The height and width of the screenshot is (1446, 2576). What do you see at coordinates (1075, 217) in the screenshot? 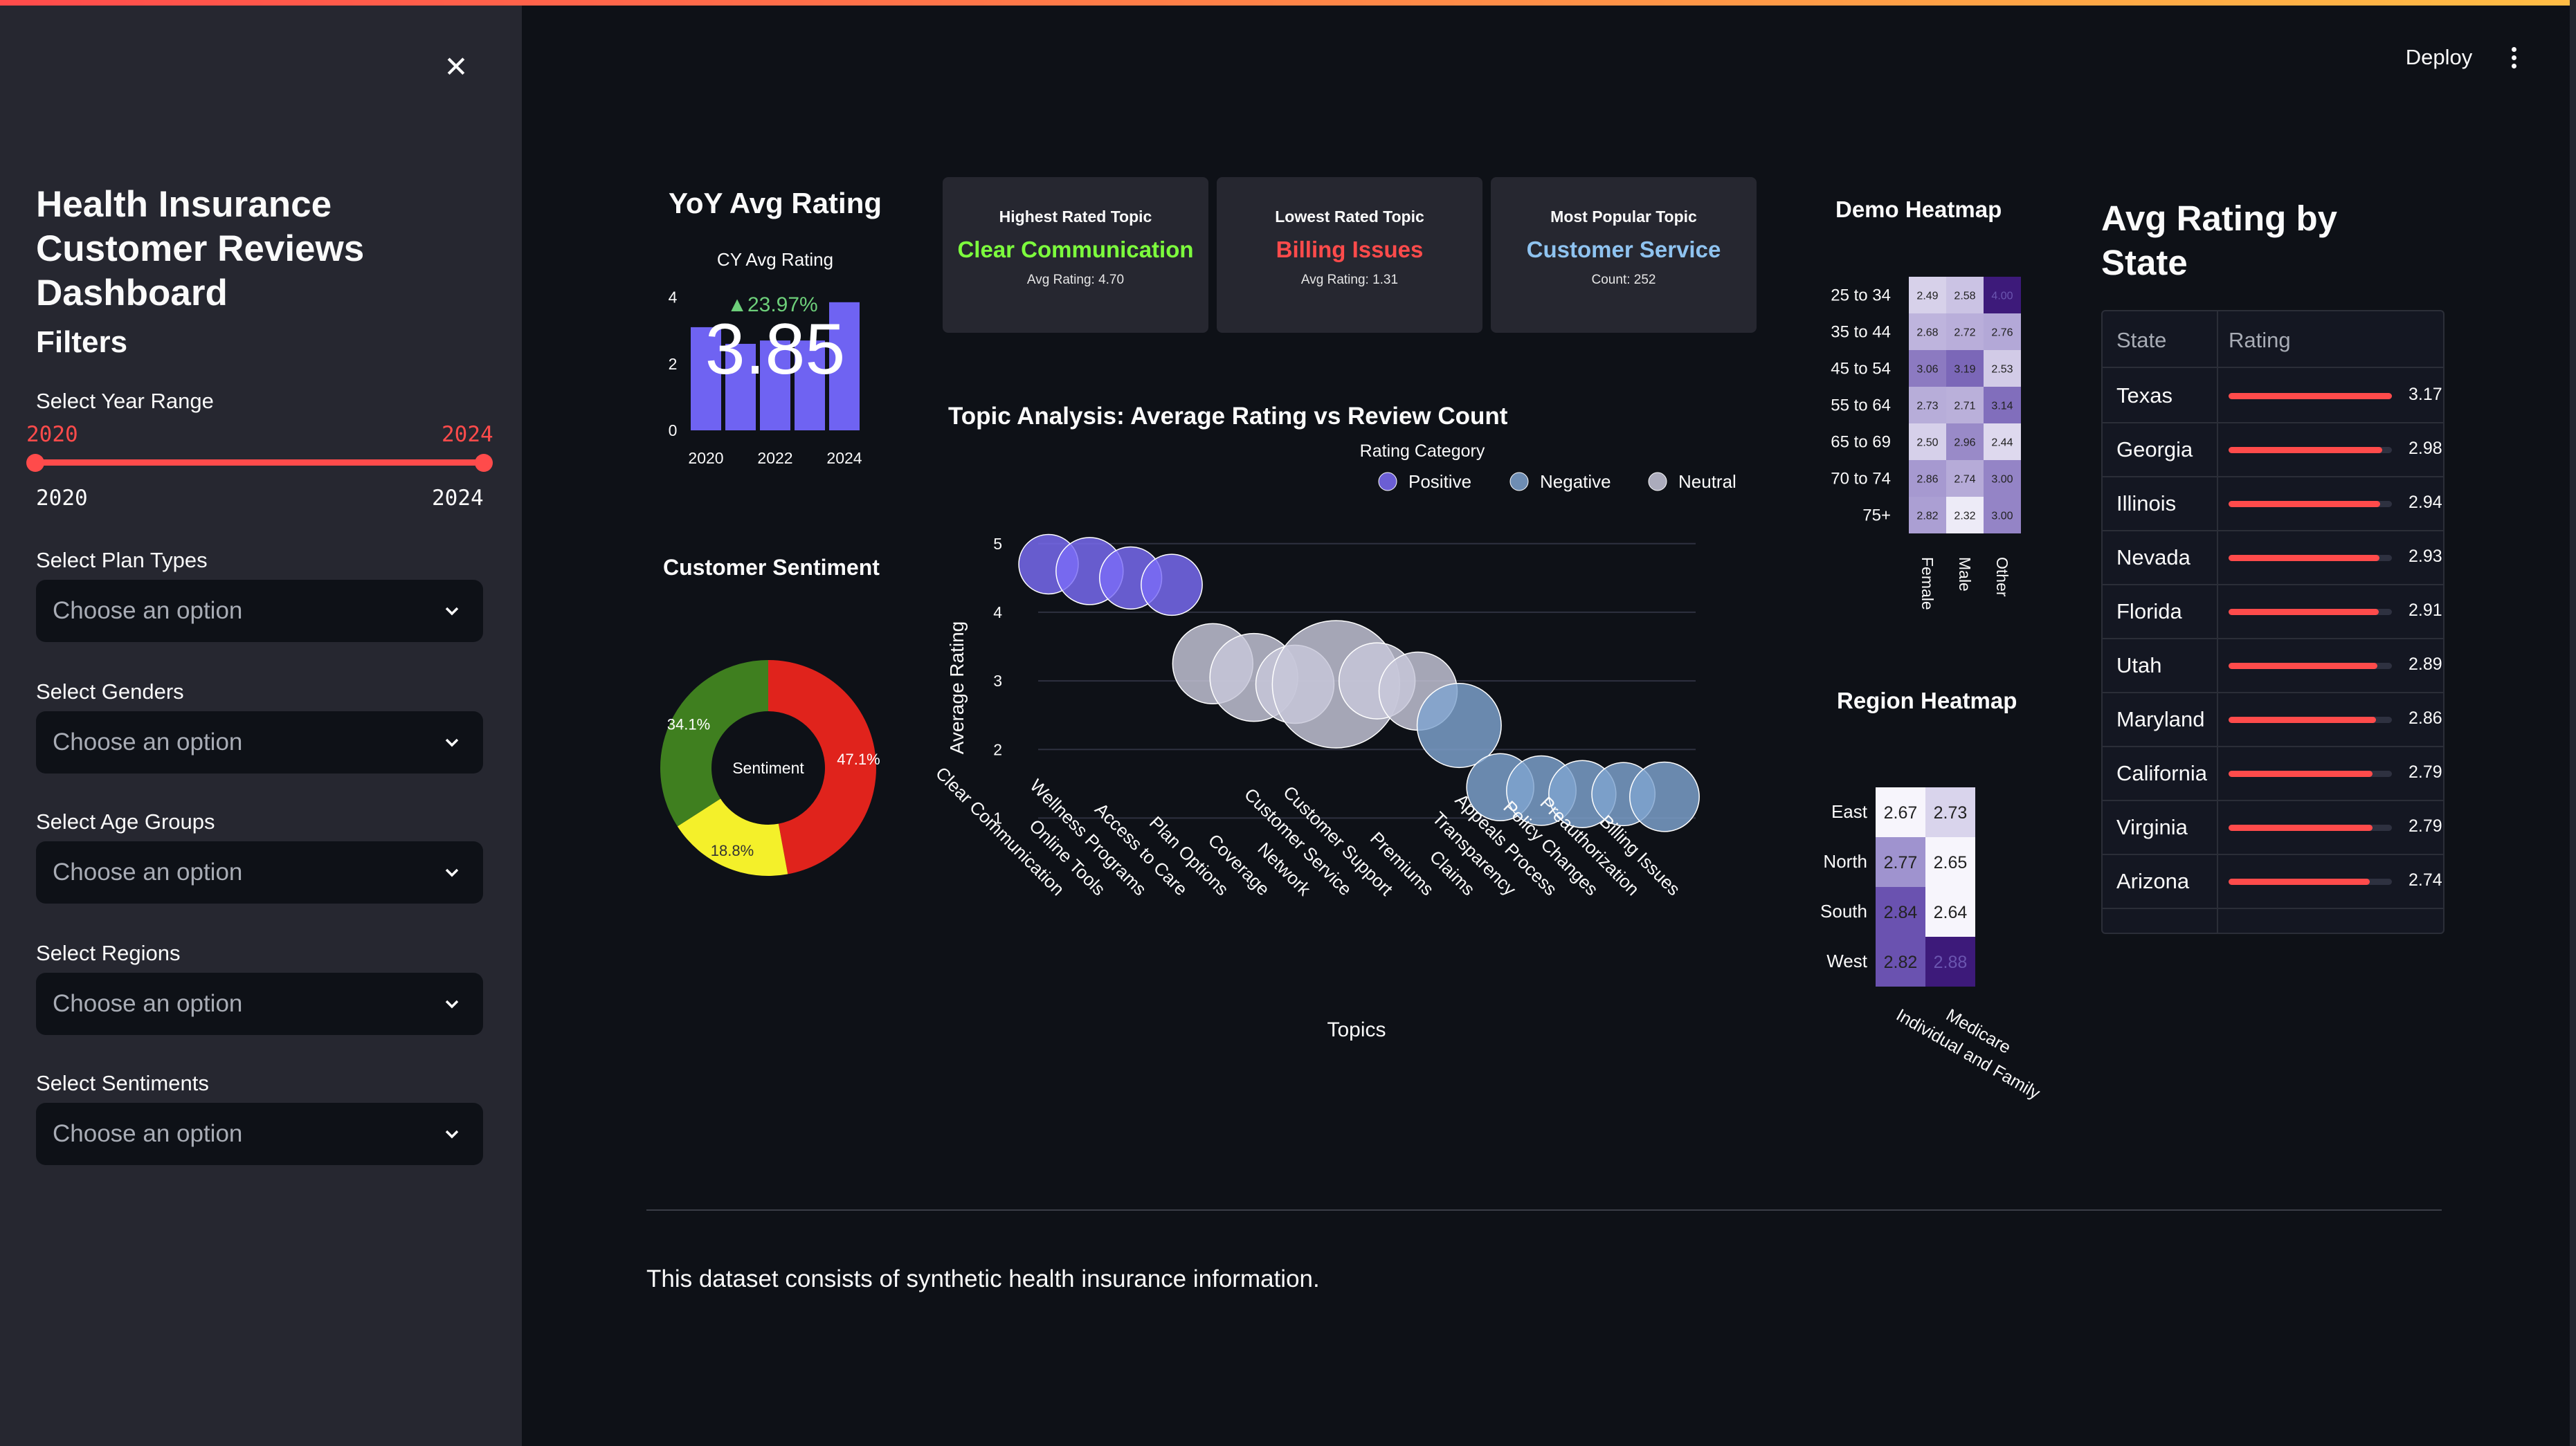
I see `card-title: Highest Rated Topic` at bounding box center [1075, 217].